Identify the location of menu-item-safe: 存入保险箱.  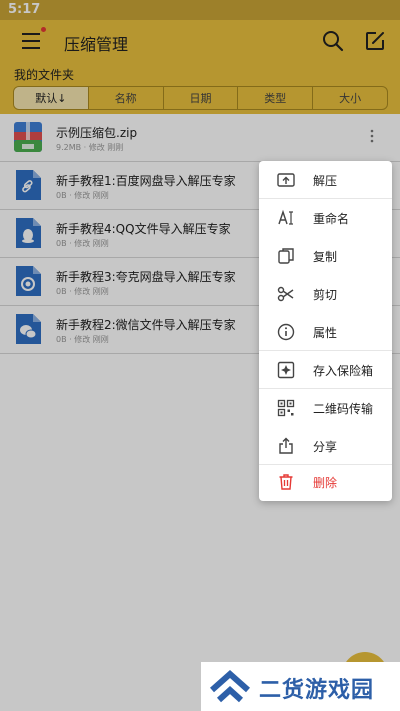
(325, 370).